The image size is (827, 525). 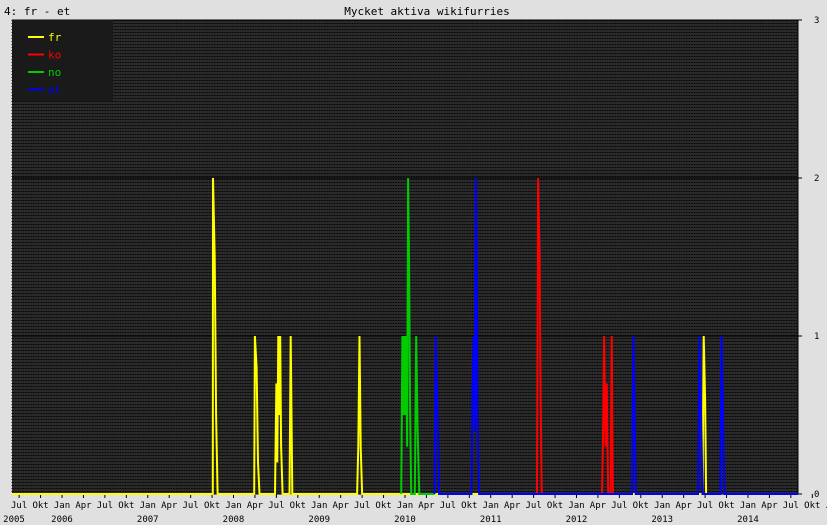 What do you see at coordinates (405, 520) in the screenshot?
I see `x-year-label: 2010` at bounding box center [405, 520].